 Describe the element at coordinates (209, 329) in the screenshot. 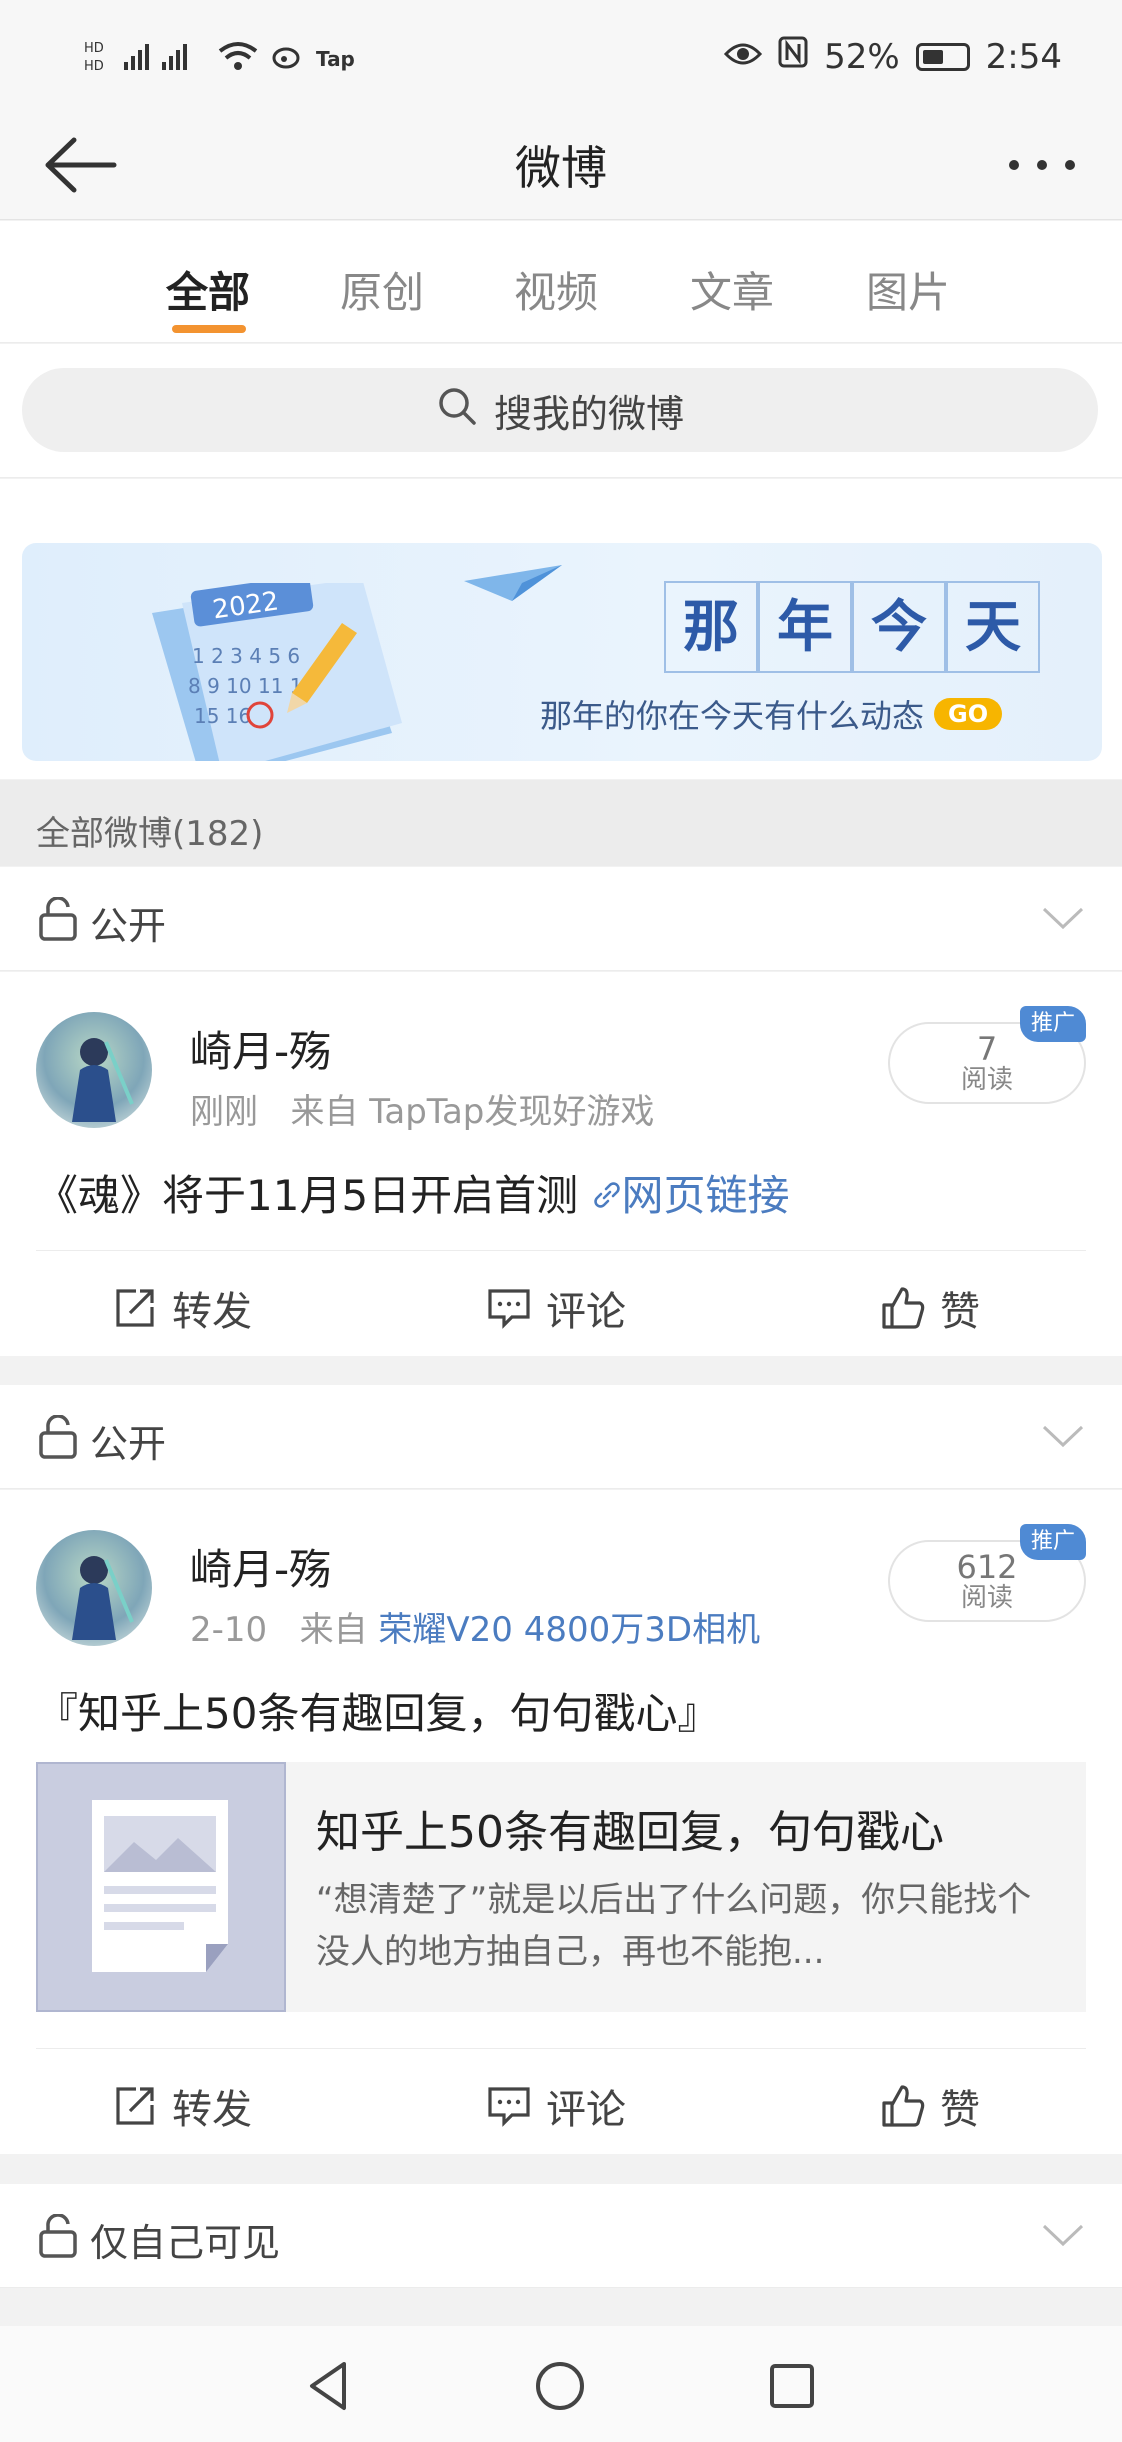

I see `active-tab-indicator` at that location.